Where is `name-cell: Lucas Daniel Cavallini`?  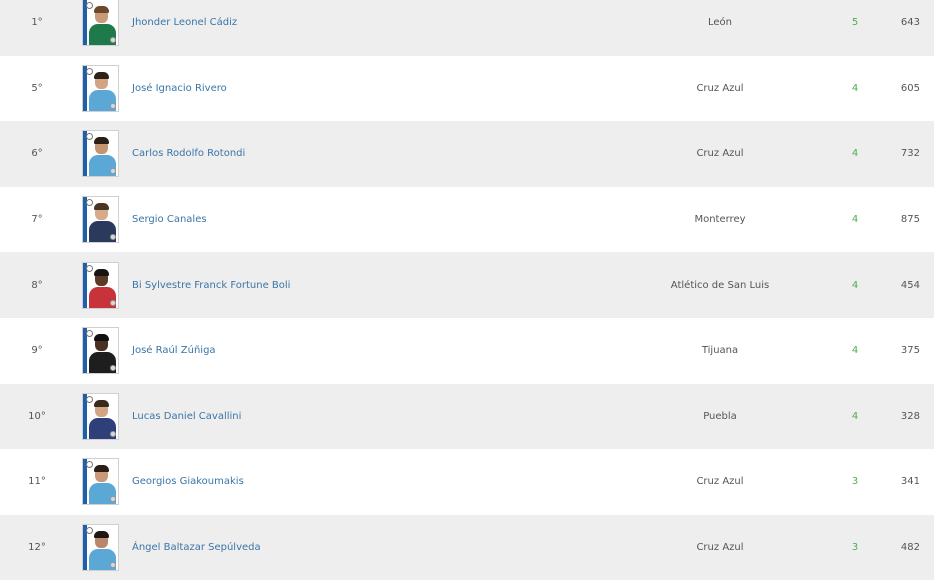
name-cell: Lucas Daniel Cavallini is located at coordinates (362, 417).